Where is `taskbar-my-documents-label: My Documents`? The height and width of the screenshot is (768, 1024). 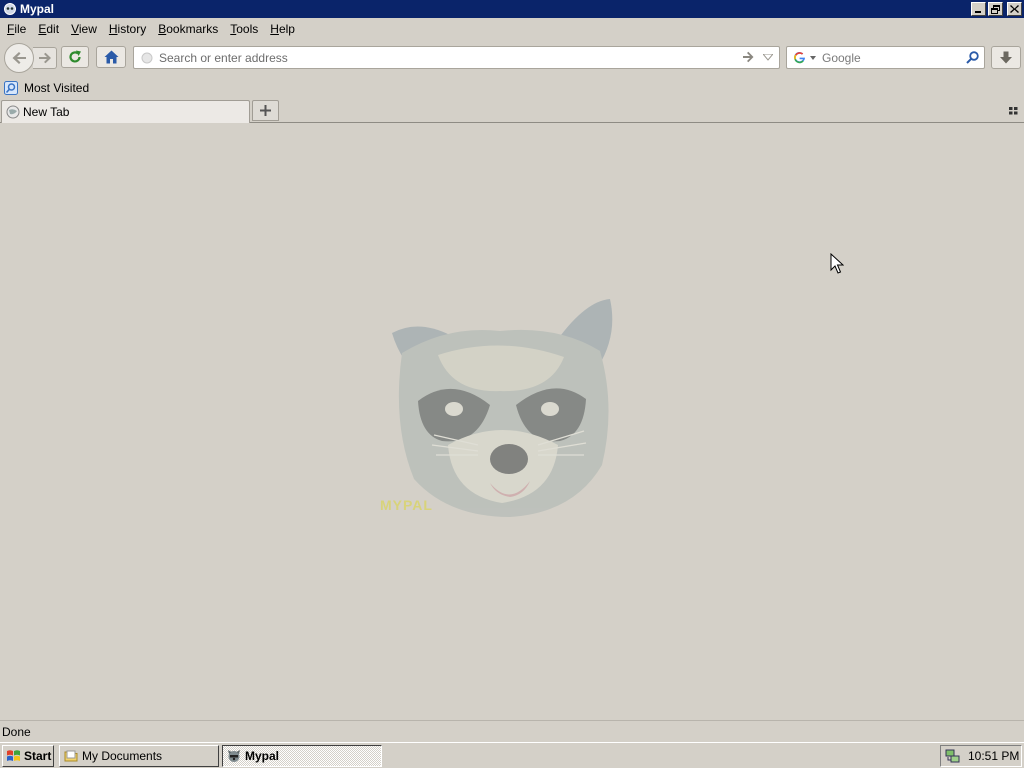 taskbar-my-documents-label: My Documents is located at coordinates (122, 756).